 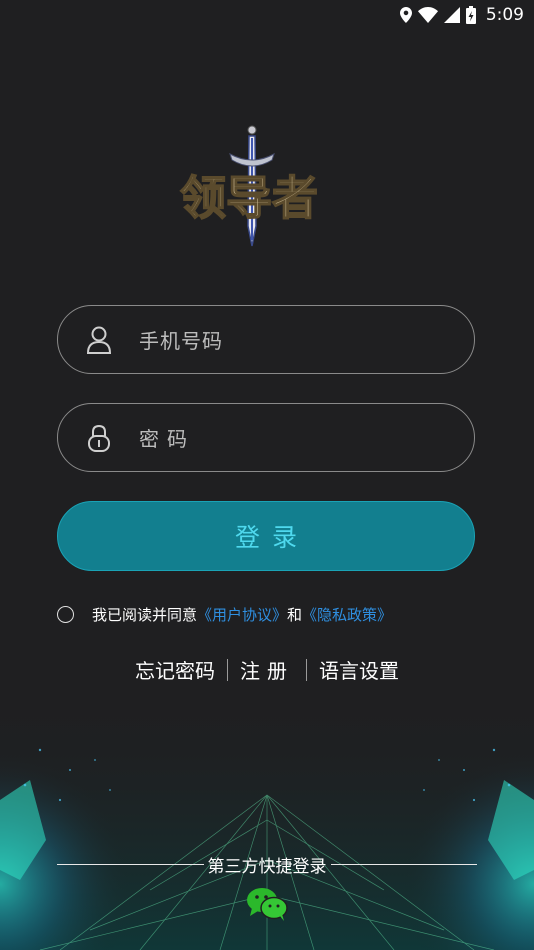 I want to click on lock-icon, so click(x=99, y=438).